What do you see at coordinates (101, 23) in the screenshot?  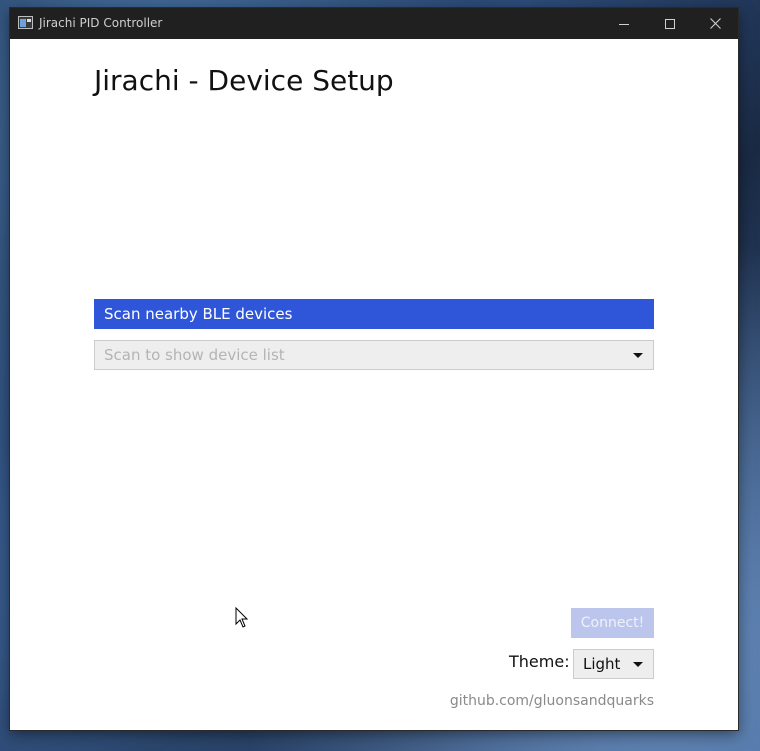 I see `window-title: Jirachi PID Controller` at bounding box center [101, 23].